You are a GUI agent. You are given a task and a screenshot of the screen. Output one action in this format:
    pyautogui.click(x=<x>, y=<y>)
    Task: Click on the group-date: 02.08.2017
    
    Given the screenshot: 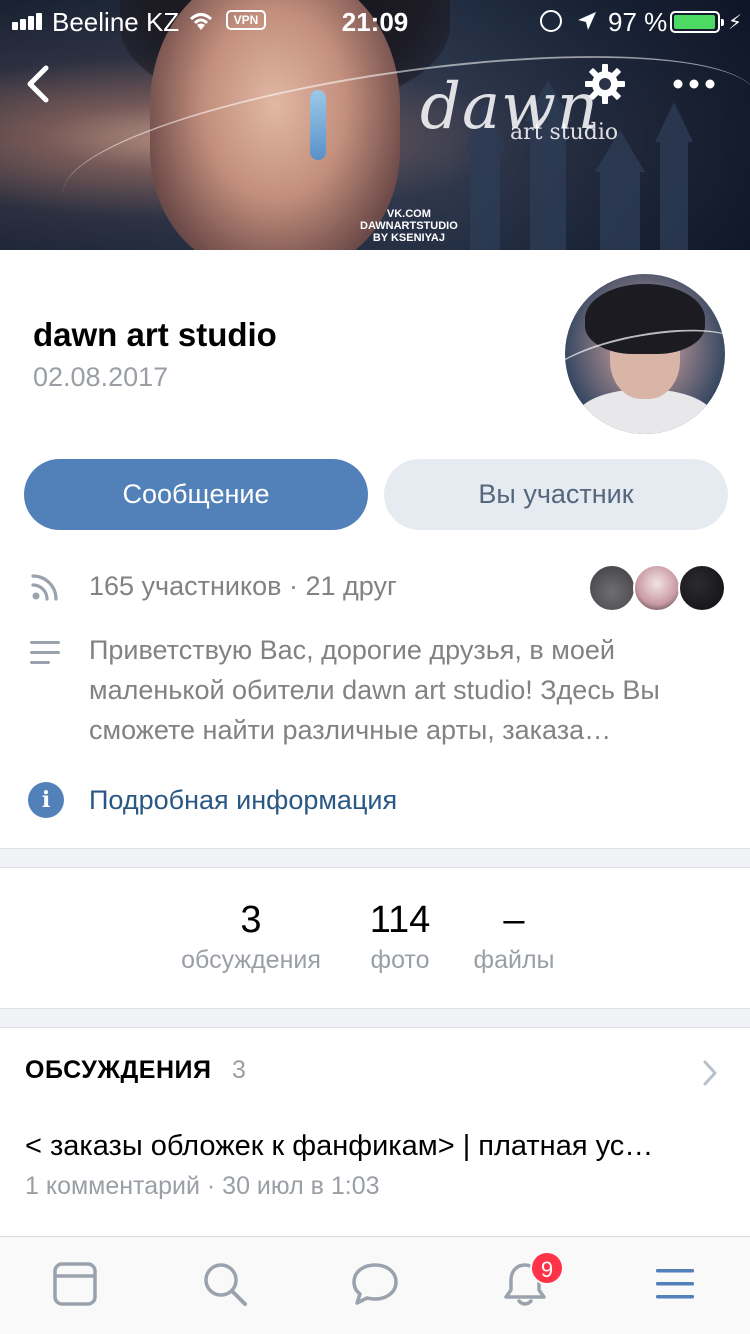 What is the action you would take?
    pyautogui.click(x=101, y=377)
    